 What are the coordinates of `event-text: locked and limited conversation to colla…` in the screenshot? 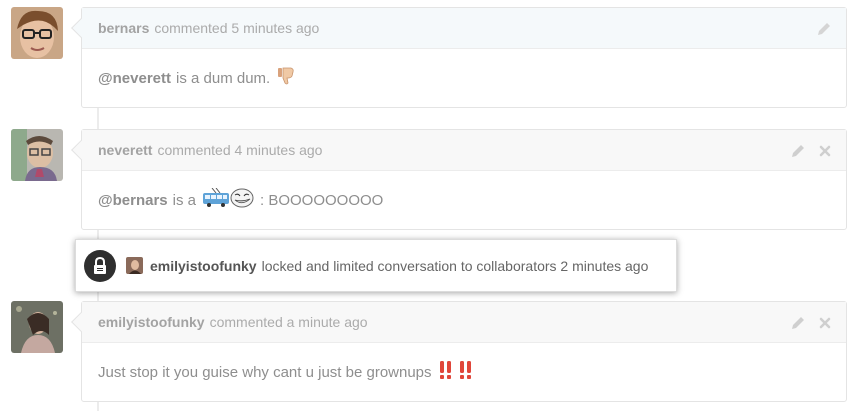 It's located at (455, 265).